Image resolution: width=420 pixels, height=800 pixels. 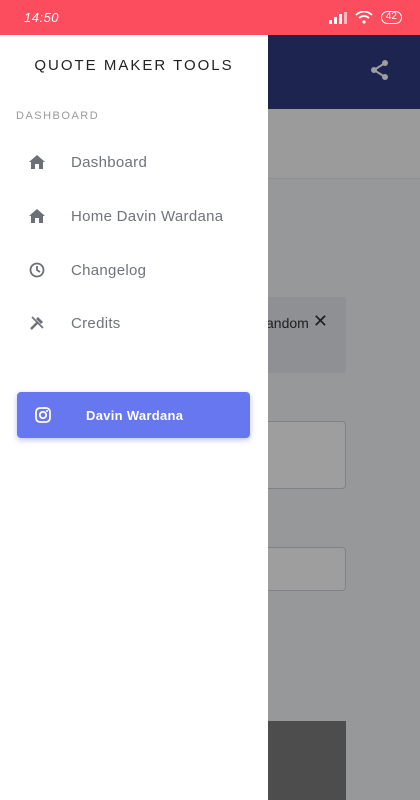 What do you see at coordinates (391, 17) in the screenshot?
I see `battery-icon: 42` at bounding box center [391, 17].